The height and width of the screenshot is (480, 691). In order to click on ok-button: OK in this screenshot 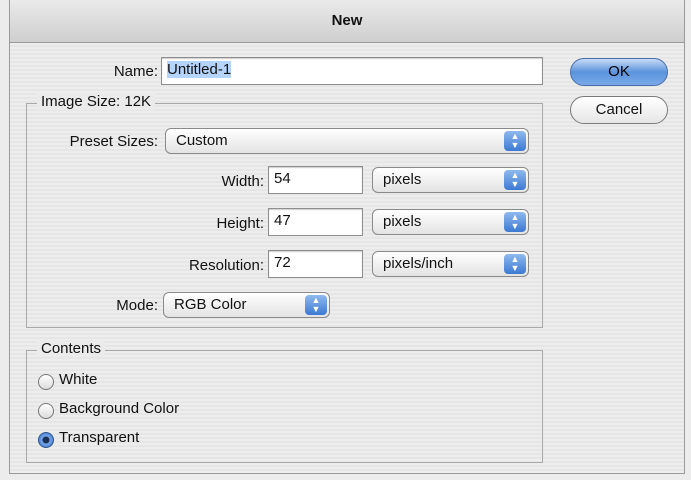, I will do `click(619, 72)`.